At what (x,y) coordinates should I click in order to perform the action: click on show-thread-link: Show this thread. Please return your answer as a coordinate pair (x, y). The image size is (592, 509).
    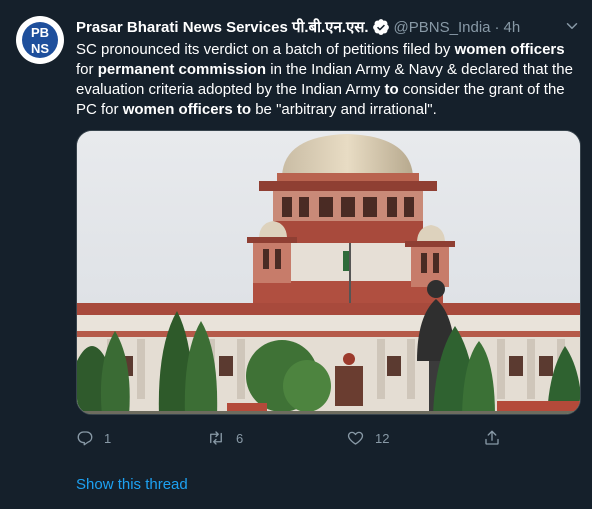
    Looking at the image, I should click on (132, 484).